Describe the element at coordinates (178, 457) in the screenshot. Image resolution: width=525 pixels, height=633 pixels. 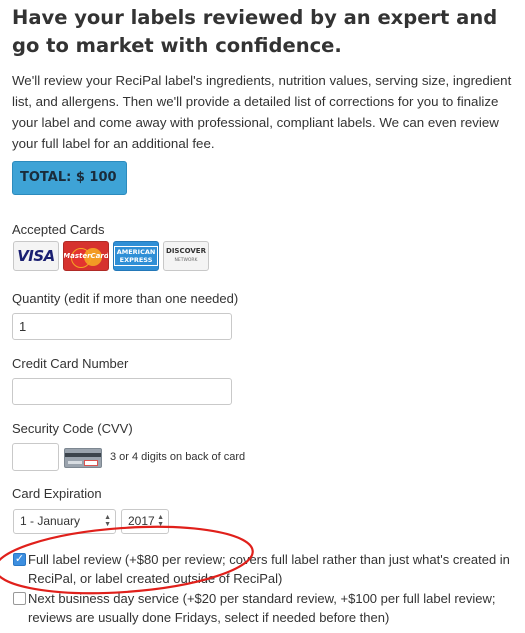
I see `cvv-hint: 3 or 4 digits on back of card` at that location.